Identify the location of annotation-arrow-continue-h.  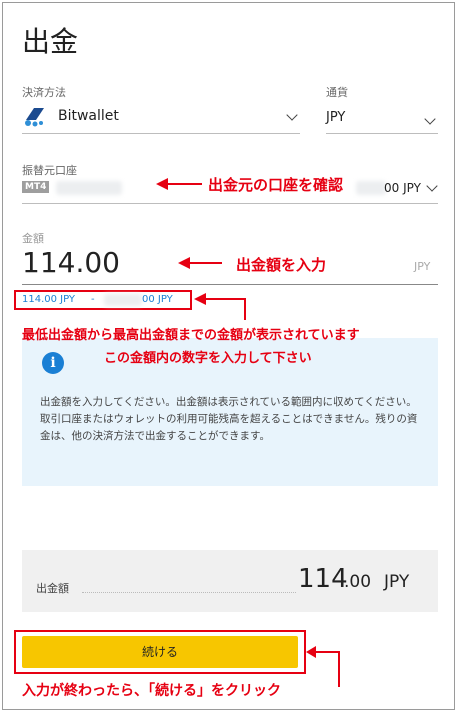
(327, 652).